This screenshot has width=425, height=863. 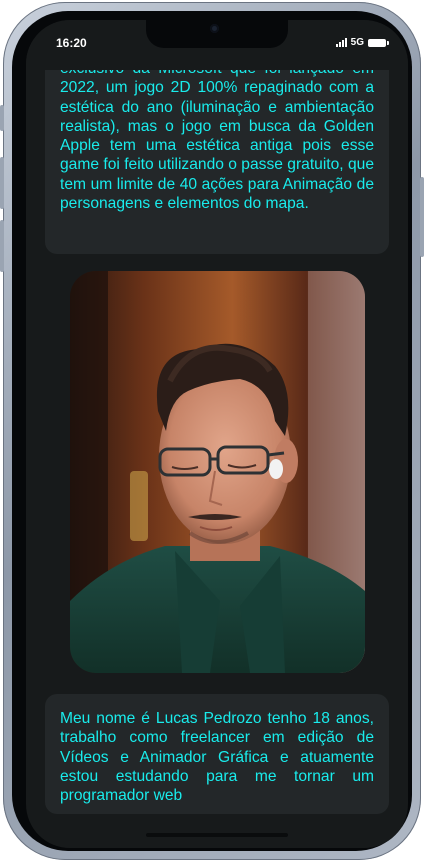 I want to click on bottom-safe-area, so click(x=217, y=837).